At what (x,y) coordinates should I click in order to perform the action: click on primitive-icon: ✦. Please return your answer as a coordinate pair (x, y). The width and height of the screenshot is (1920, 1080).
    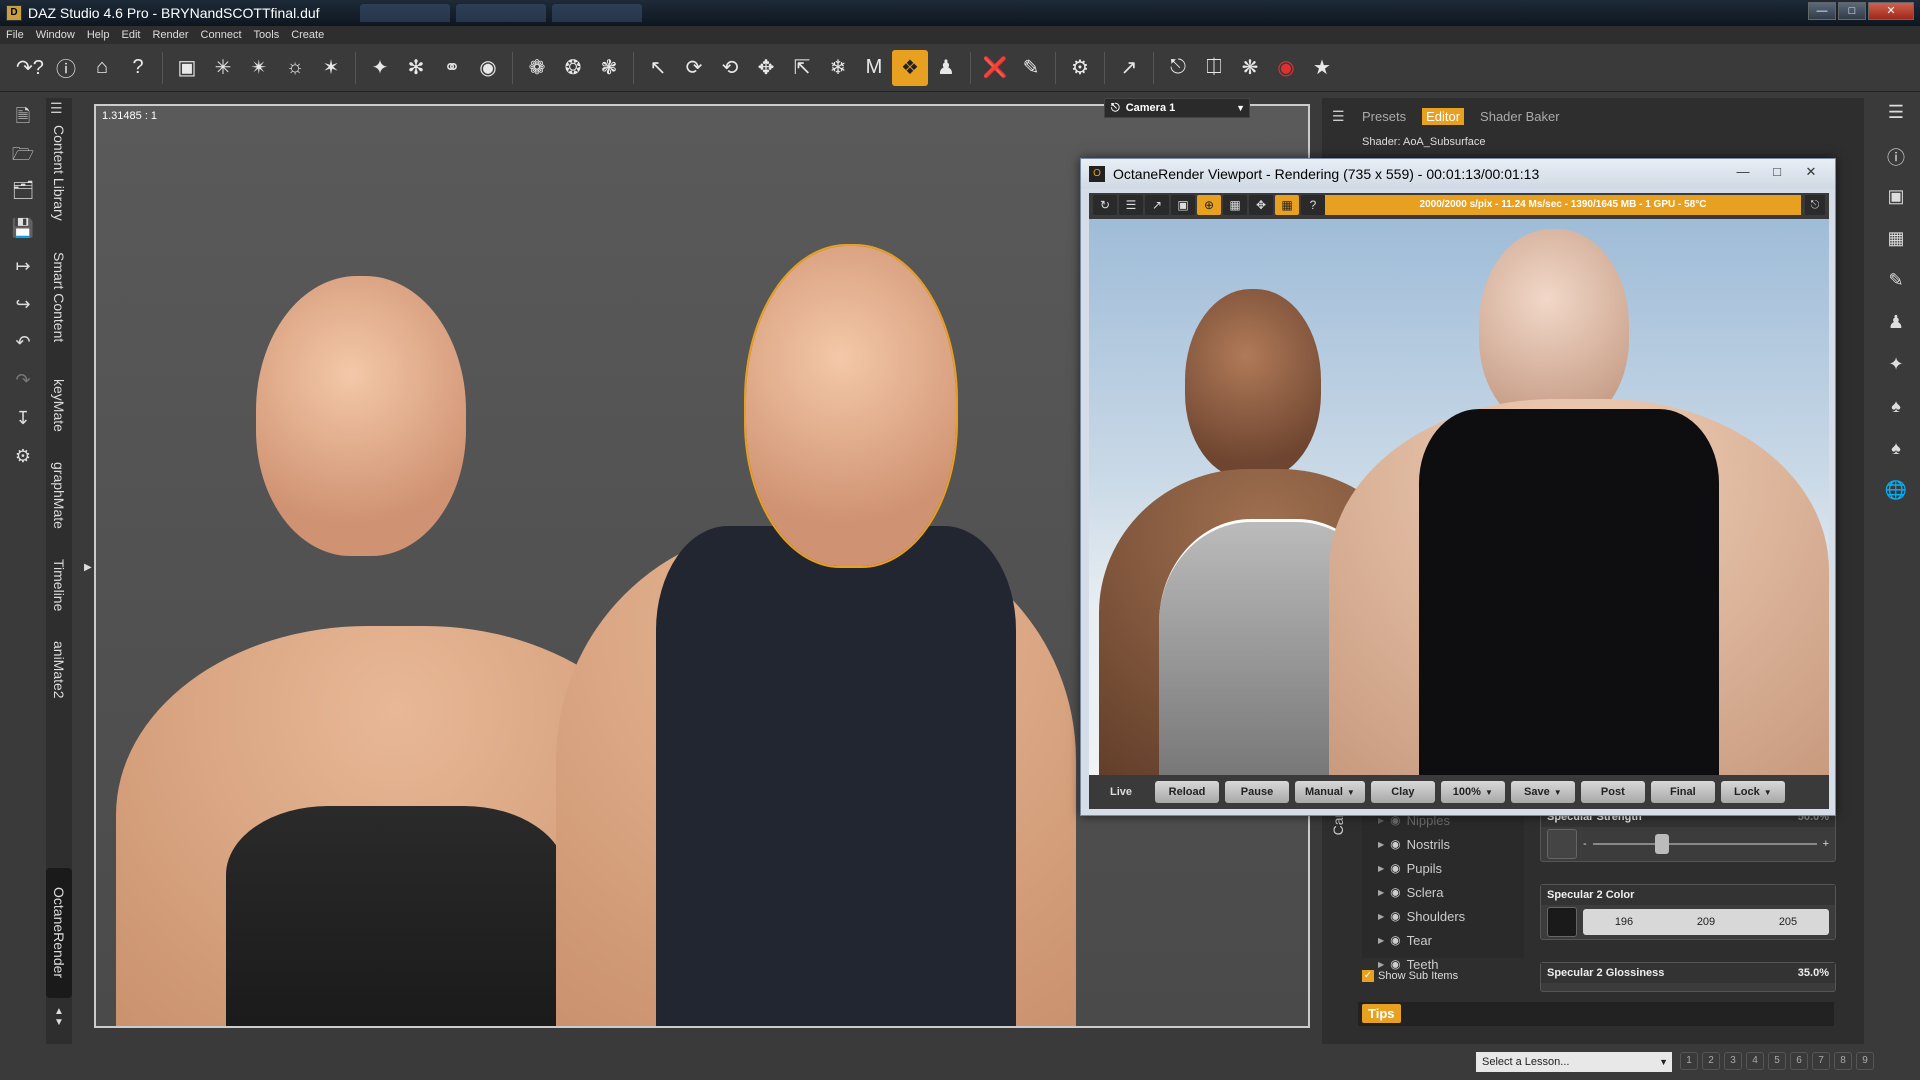
    Looking at the image, I should click on (380, 68).